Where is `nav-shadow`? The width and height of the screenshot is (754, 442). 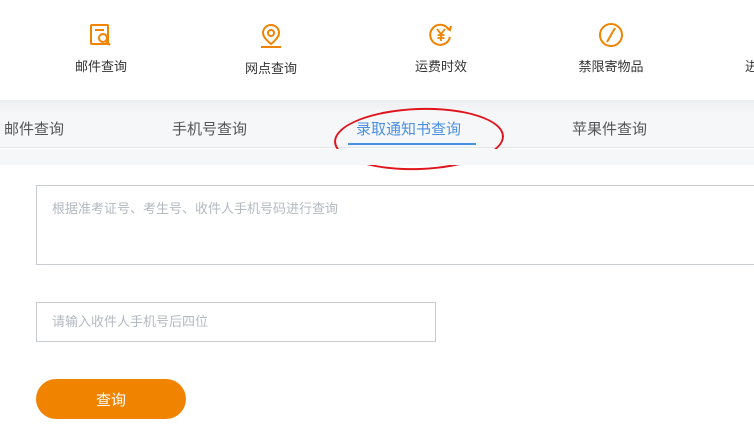 nav-shadow is located at coordinates (377, 107).